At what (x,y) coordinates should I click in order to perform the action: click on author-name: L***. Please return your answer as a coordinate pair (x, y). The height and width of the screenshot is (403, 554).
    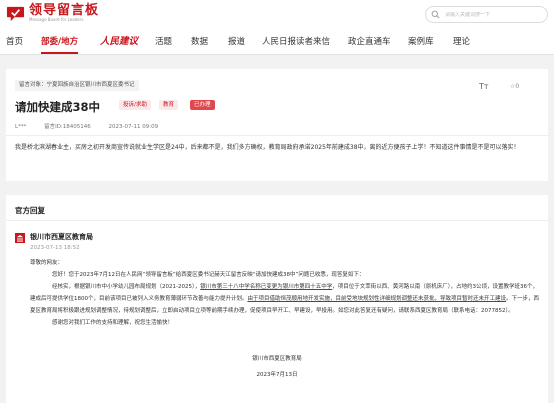
    Looking at the image, I should click on (21, 127).